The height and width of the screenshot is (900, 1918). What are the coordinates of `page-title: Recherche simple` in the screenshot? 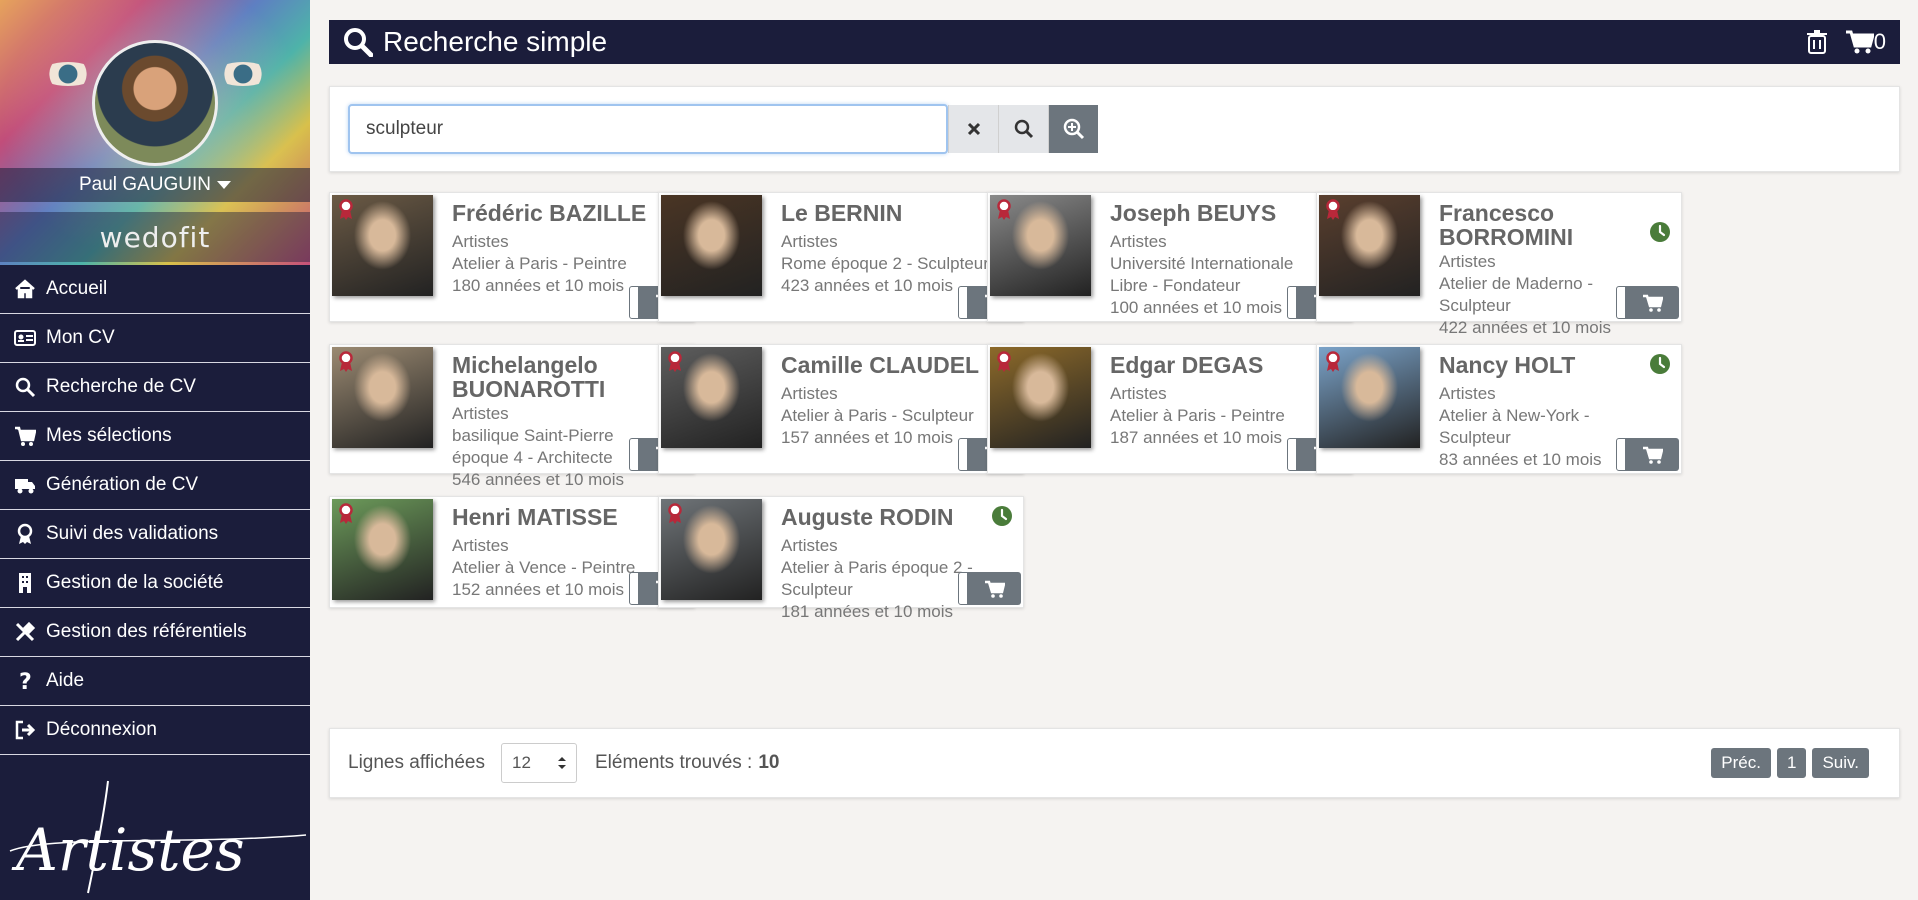 It's located at (495, 41).